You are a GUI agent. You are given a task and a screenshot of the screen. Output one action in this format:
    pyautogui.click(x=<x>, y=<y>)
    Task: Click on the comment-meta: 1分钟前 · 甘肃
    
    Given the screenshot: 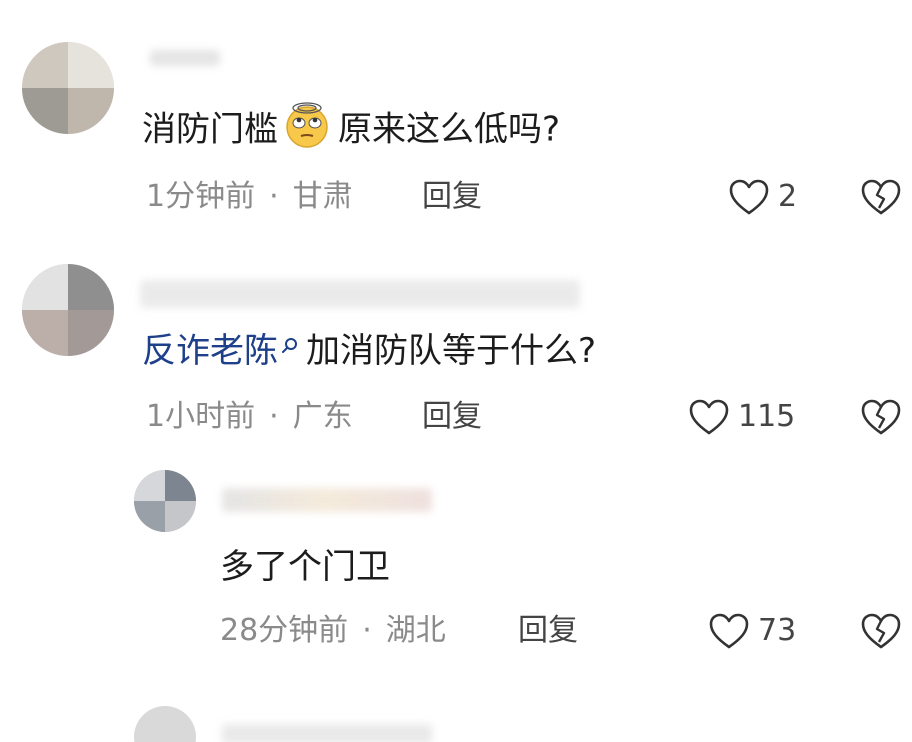 What is the action you would take?
    pyautogui.click(x=249, y=197)
    